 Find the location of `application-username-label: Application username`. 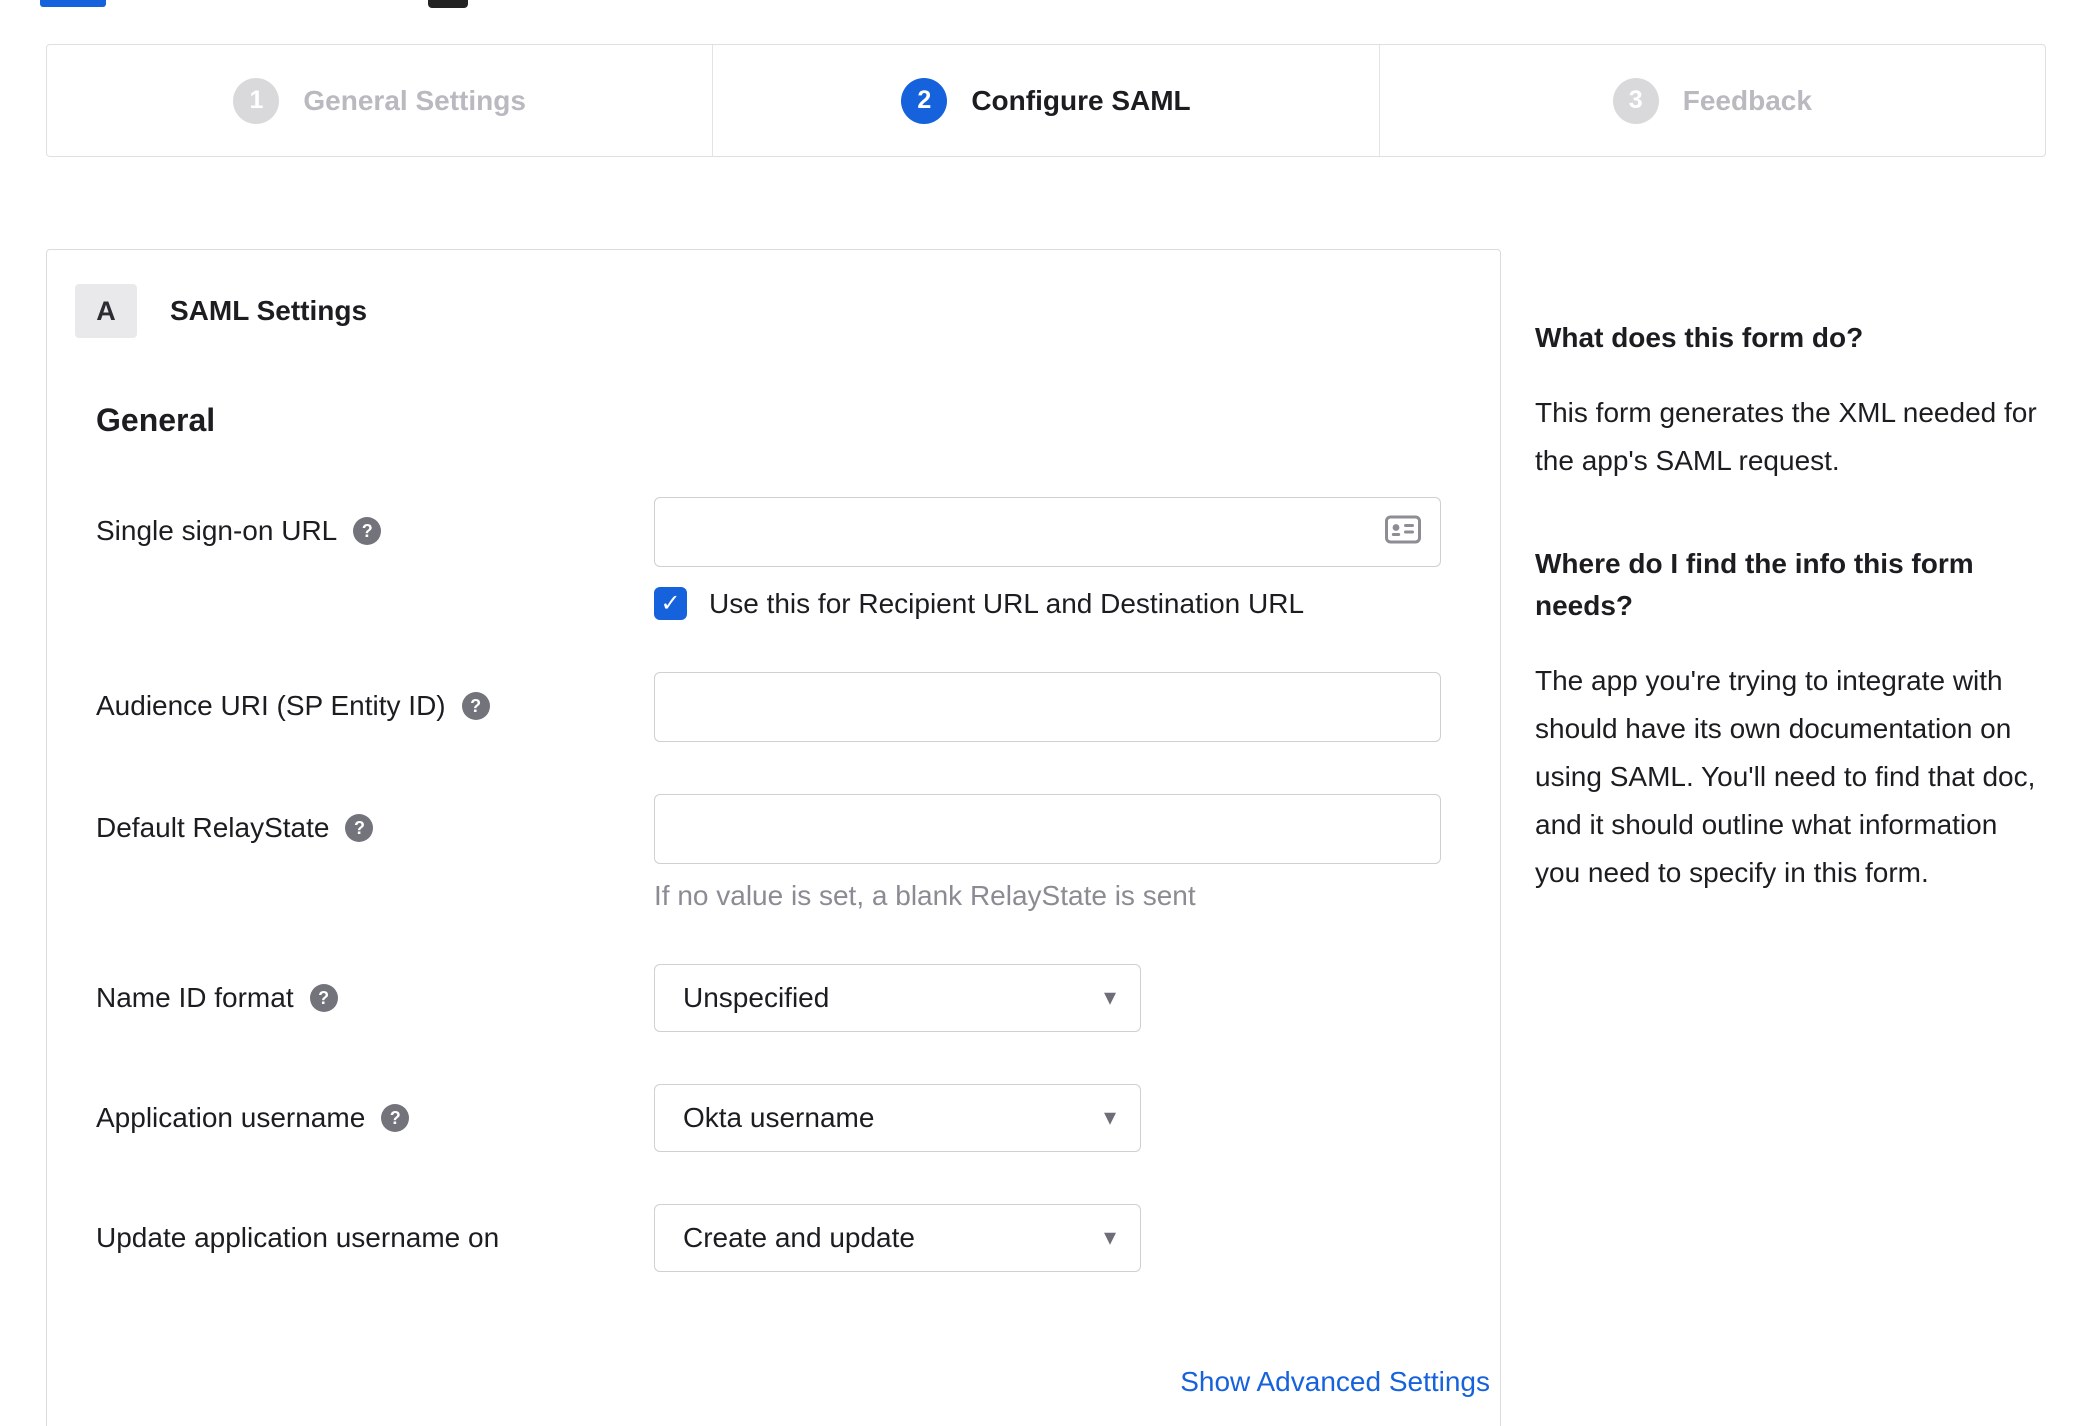

application-username-label: Application username is located at coordinates (231, 1117).